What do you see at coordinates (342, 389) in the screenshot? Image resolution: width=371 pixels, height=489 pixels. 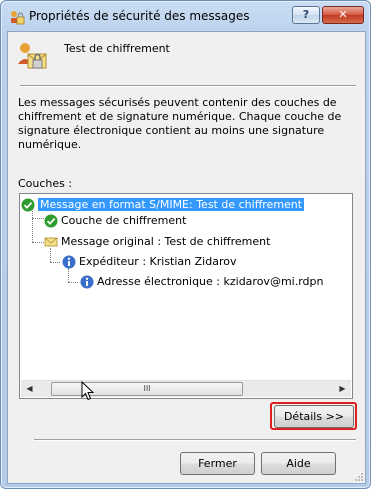 I see `scroll-right-arrow-icon: ▶` at bounding box center [342, 389].